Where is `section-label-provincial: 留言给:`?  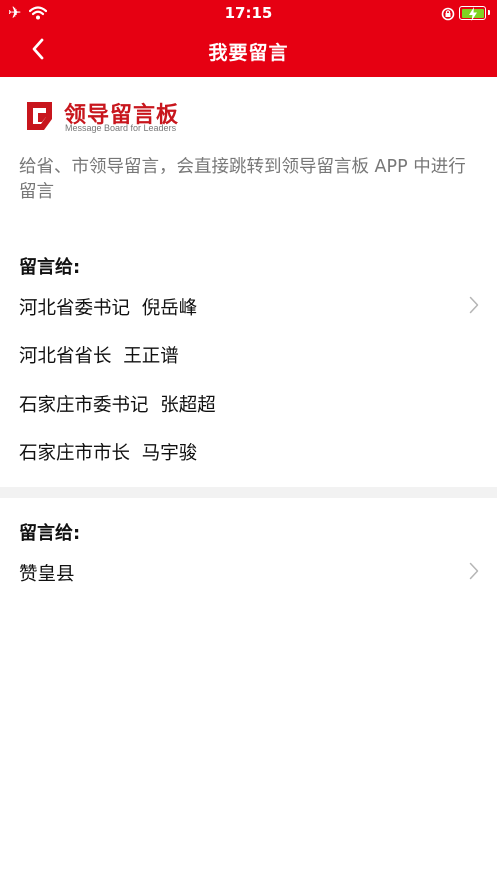
section-label-provincial: 留言给: is located at coordinates (50, 267).